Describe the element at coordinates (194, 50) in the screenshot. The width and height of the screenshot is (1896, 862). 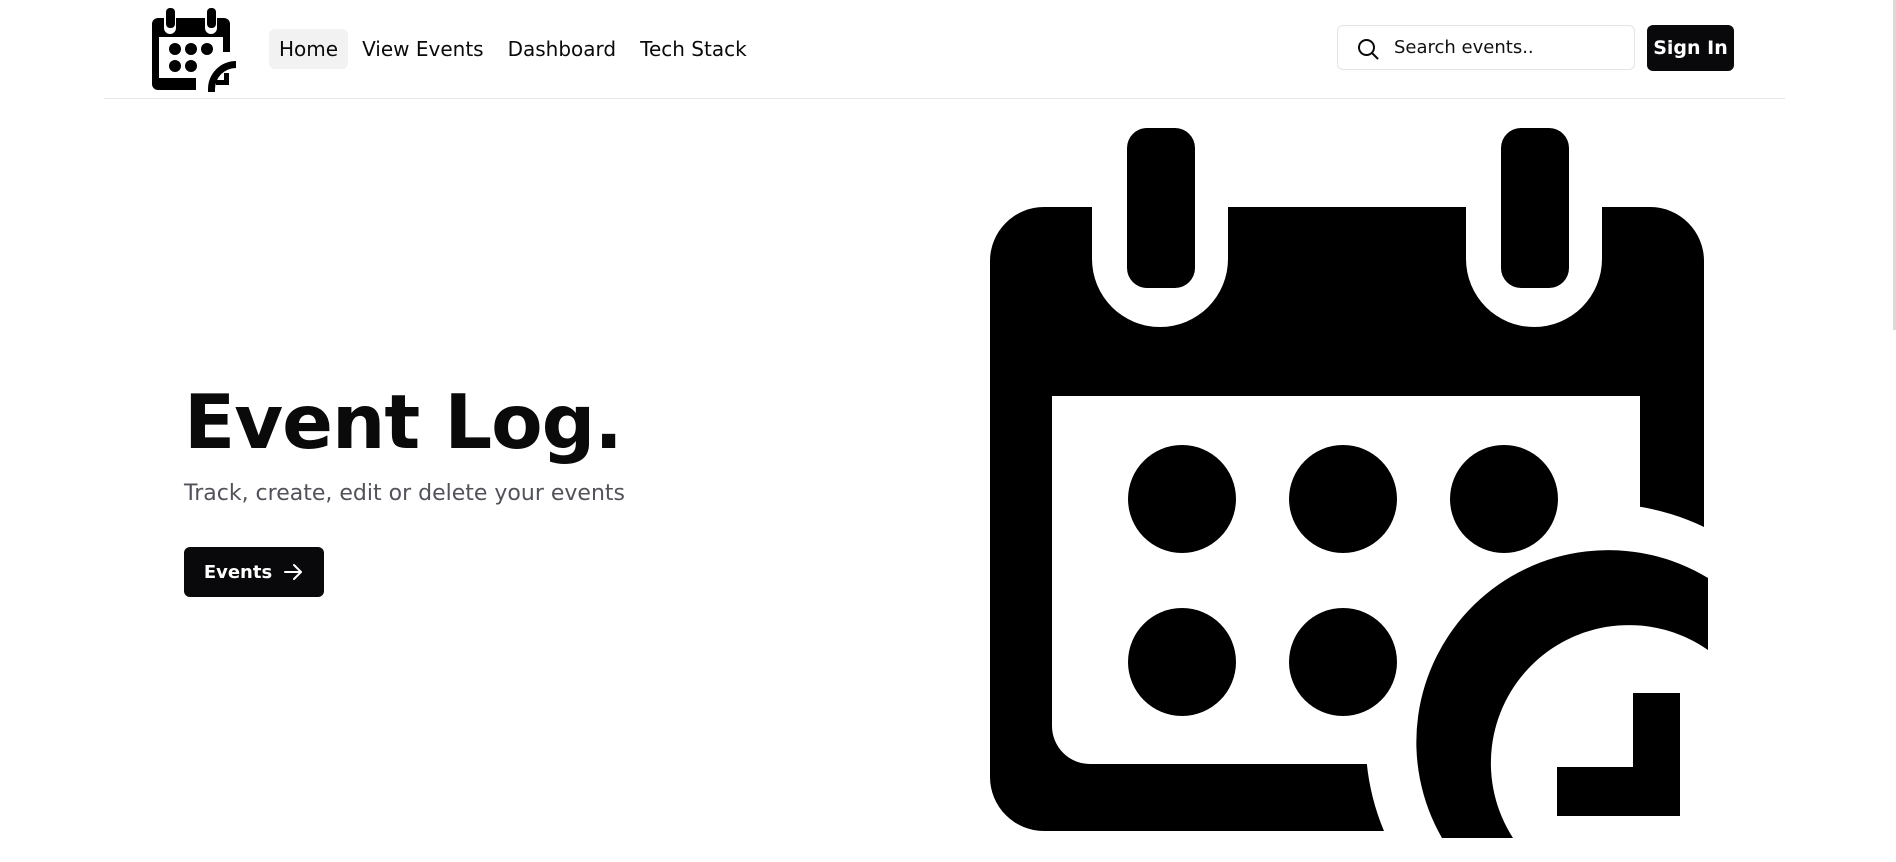
I see `calendar-clock-icon` at that location.